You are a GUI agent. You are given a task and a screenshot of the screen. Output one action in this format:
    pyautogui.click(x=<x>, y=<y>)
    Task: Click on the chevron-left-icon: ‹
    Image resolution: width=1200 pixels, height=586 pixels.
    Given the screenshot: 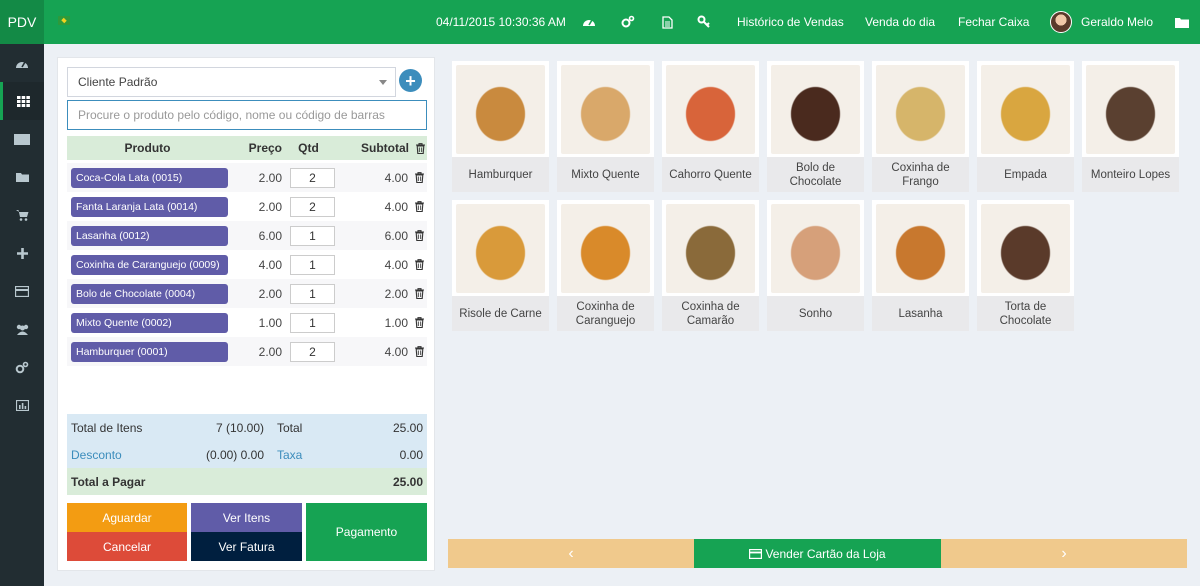 What is the action you would take?
    pyautogui.click(x=571, y=553)
    